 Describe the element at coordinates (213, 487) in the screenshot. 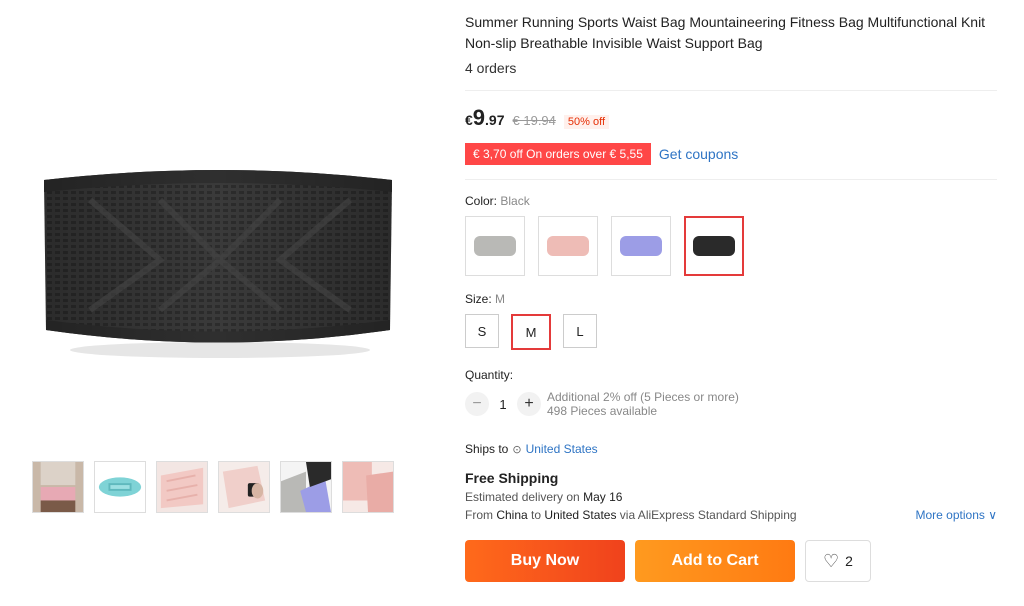

I see `thumbnail-strip` at that location.